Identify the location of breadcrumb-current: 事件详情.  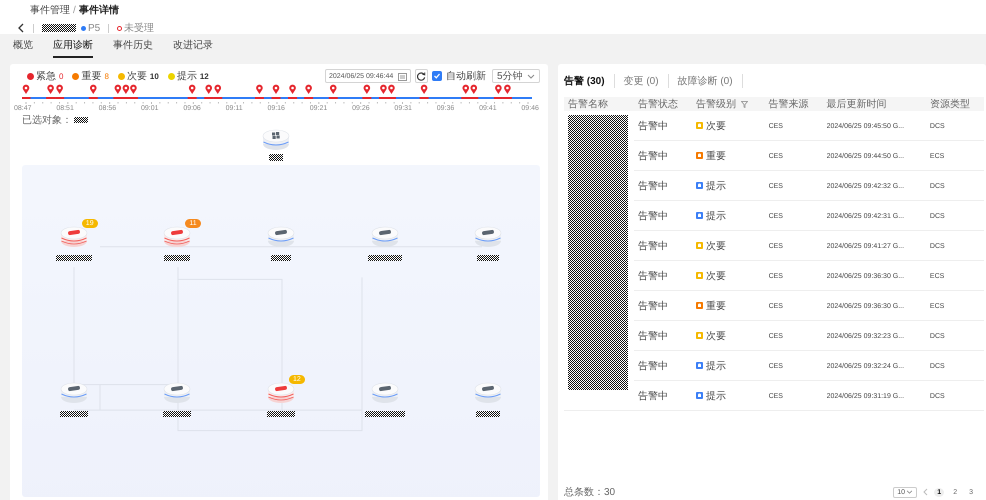
(98, 11).